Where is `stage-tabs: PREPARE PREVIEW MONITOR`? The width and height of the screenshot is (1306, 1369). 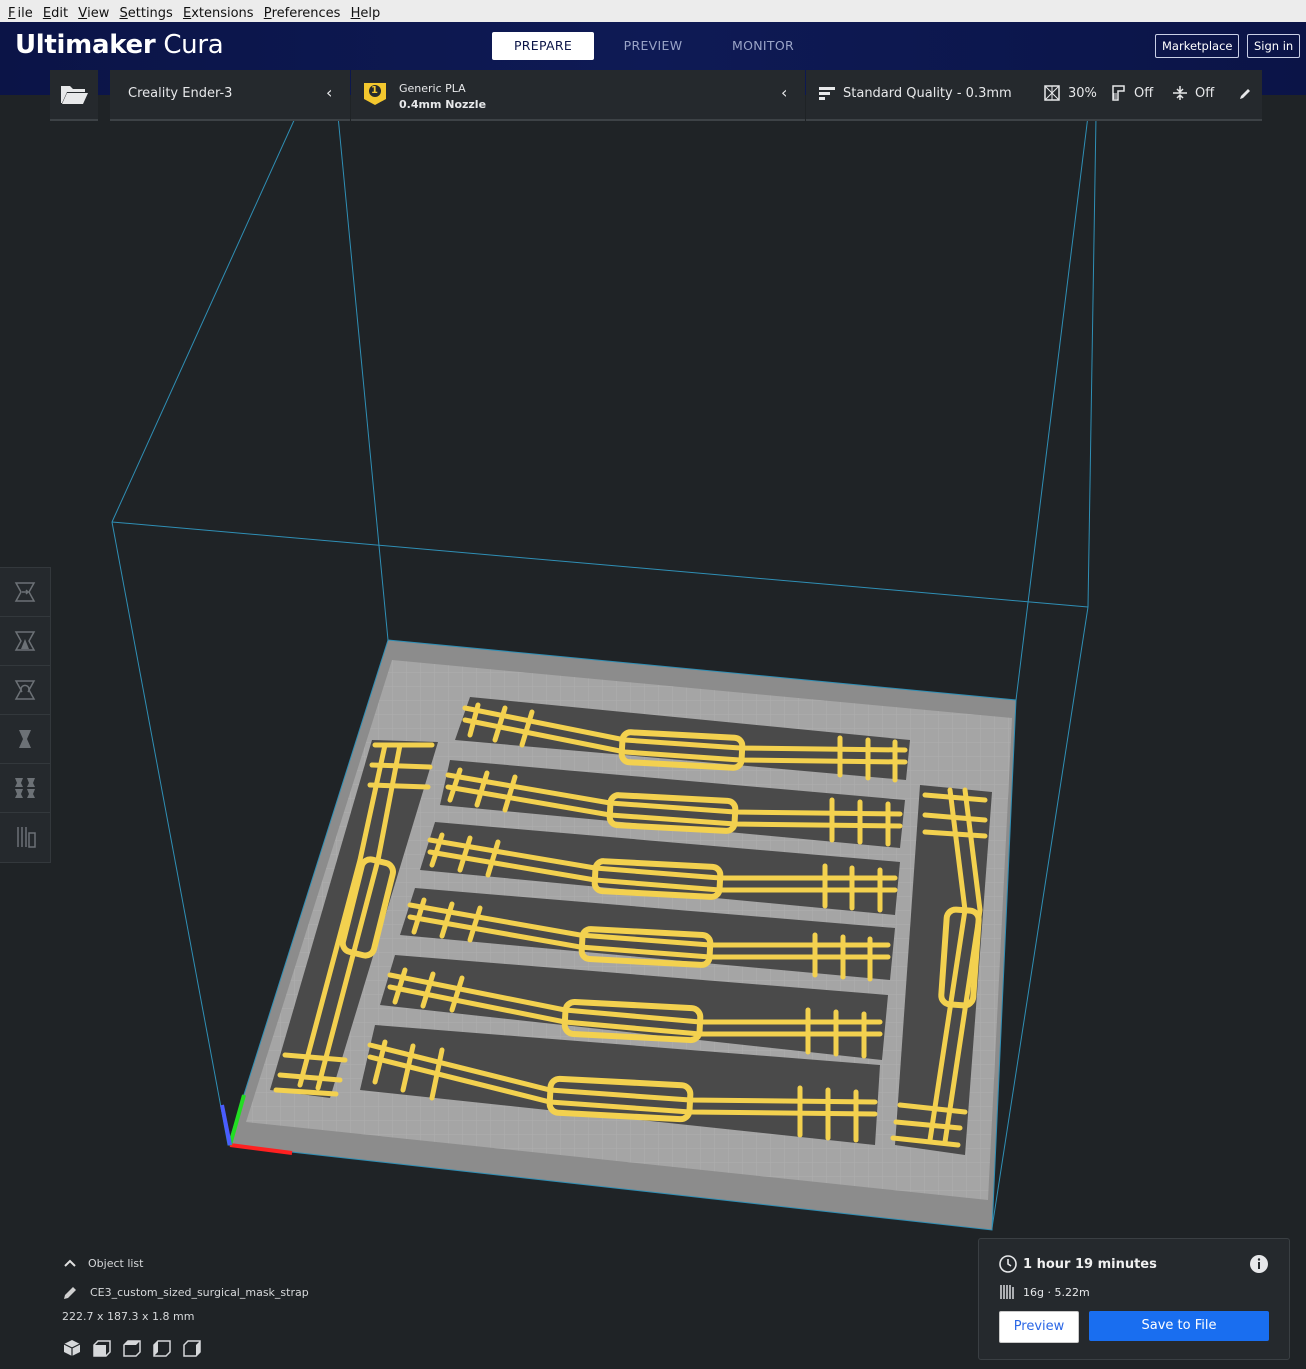
stage-tabs: PREPARE PREVIEW MONITOR is located at coordinates (657, 46).